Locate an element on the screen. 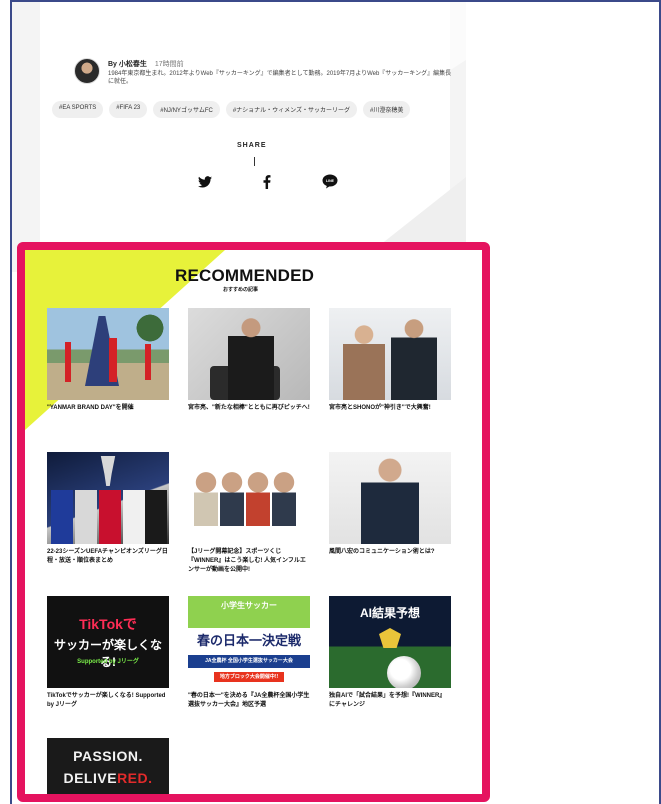  tag-item: #NJ/NYゴッサムFC is located at coordinates (186, 109).